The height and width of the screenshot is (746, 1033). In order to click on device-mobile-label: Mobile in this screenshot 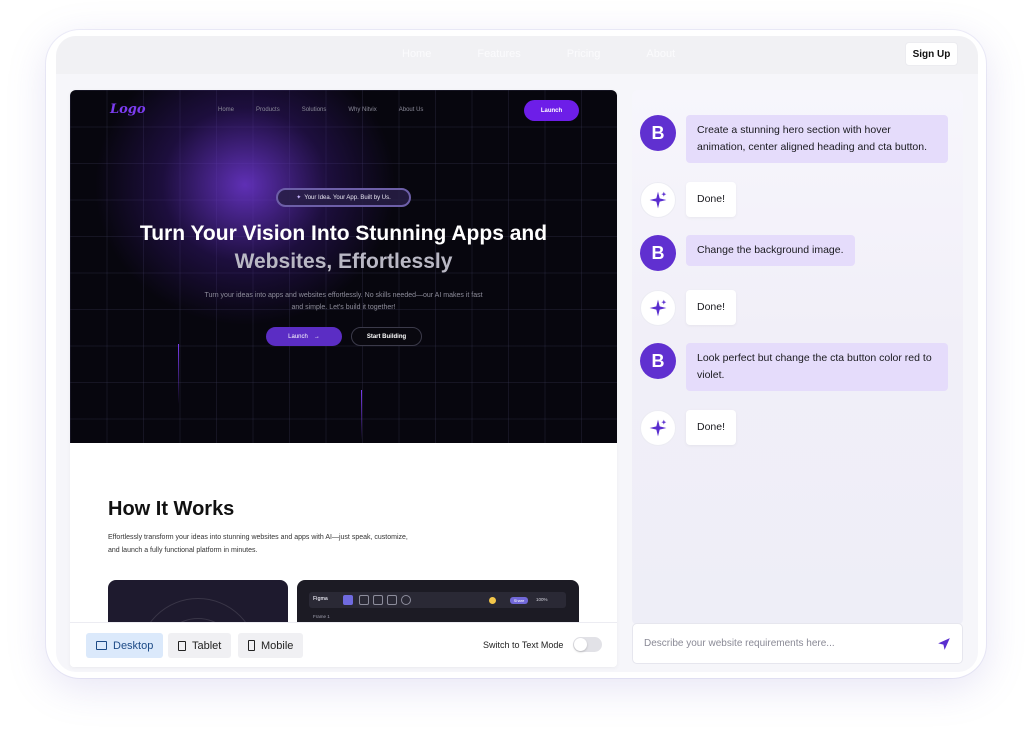, I will do `click(277, 645)`.